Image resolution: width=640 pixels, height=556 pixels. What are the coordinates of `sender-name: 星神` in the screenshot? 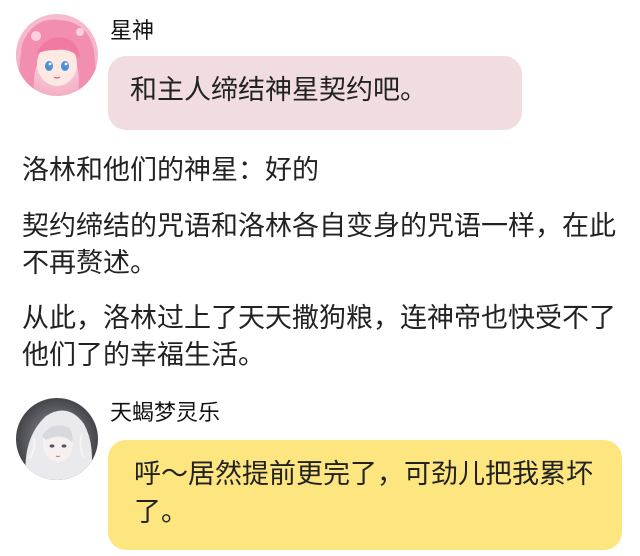 It's located at (132, 31).